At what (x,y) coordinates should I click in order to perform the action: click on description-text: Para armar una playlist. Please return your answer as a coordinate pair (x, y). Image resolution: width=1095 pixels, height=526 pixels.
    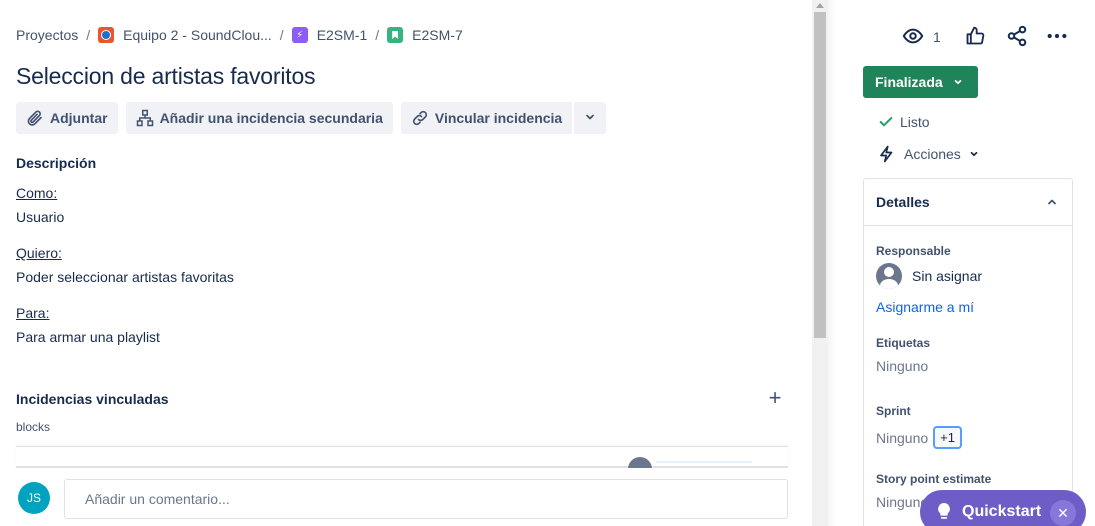
    Looking at the image, I should click on (88, 337).